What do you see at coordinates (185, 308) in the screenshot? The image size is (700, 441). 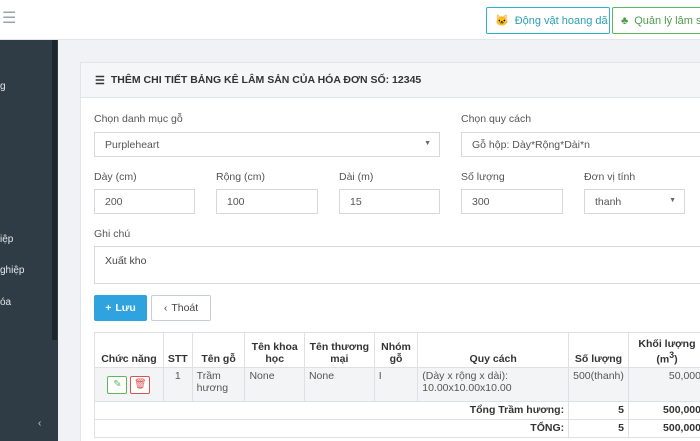 I see `exit-button-label: Thoát` at bounding box center [185, 308].